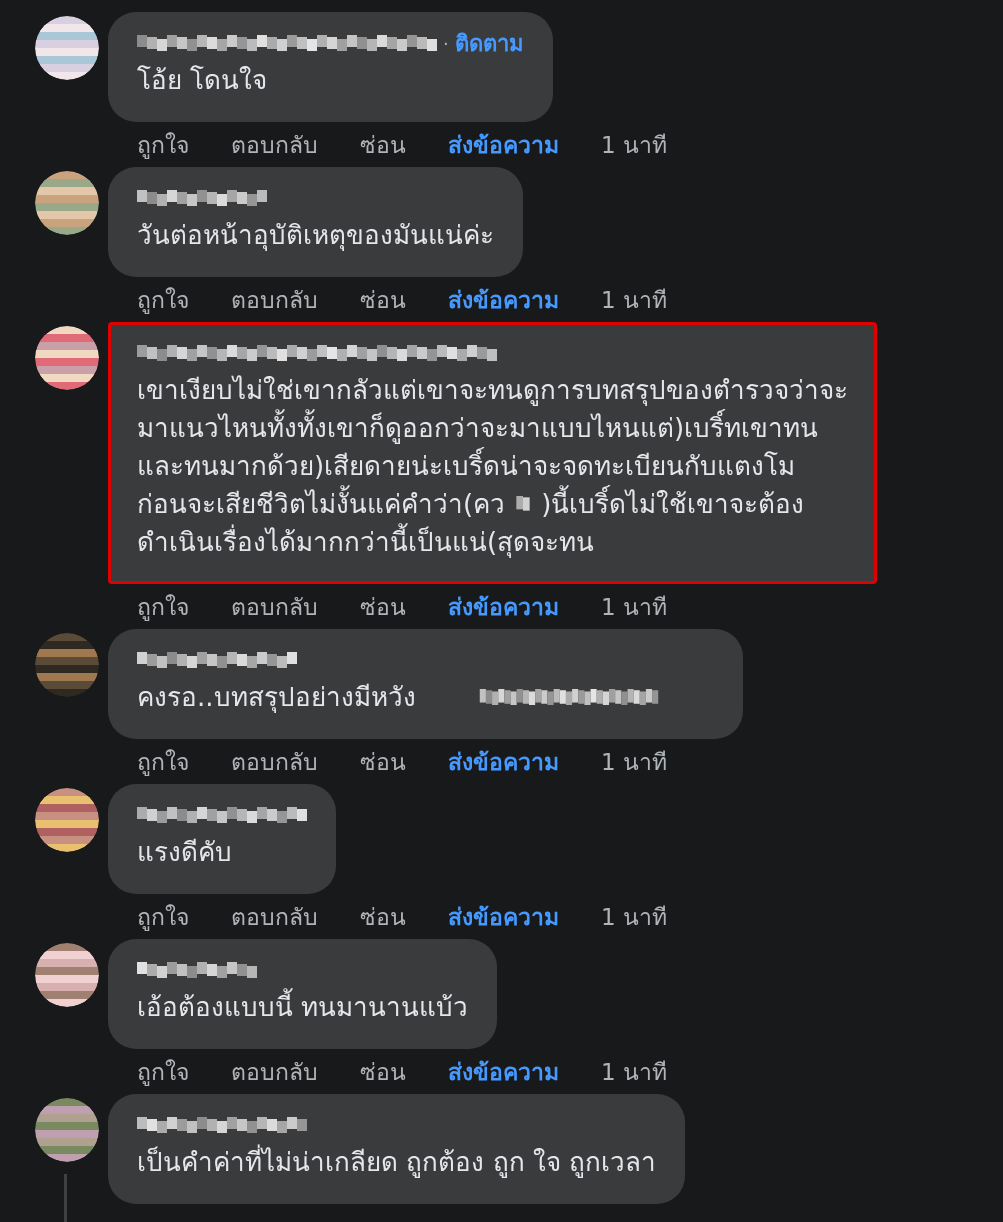 This screenshot has width=1003, height=1222. Describe the element at coordinates (303, 1007) in the screenshot. I see `comment-text: เอ้อต้องแบบนี้ ทนมานานแบ้ว` at that location.